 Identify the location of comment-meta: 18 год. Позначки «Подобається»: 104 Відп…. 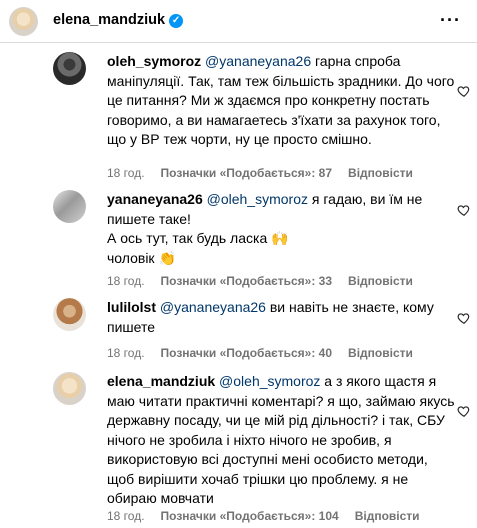
(263, 516).